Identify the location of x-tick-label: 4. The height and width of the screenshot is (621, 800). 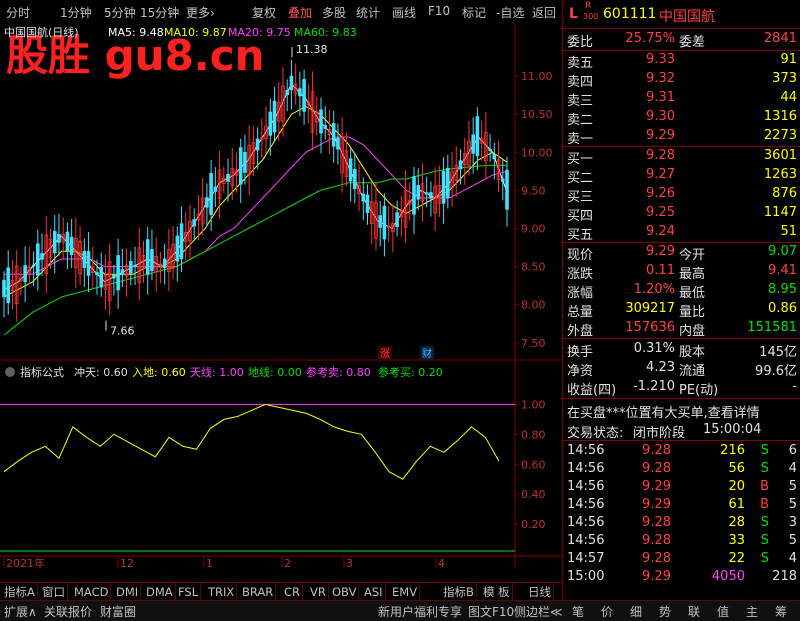
(441, 562).